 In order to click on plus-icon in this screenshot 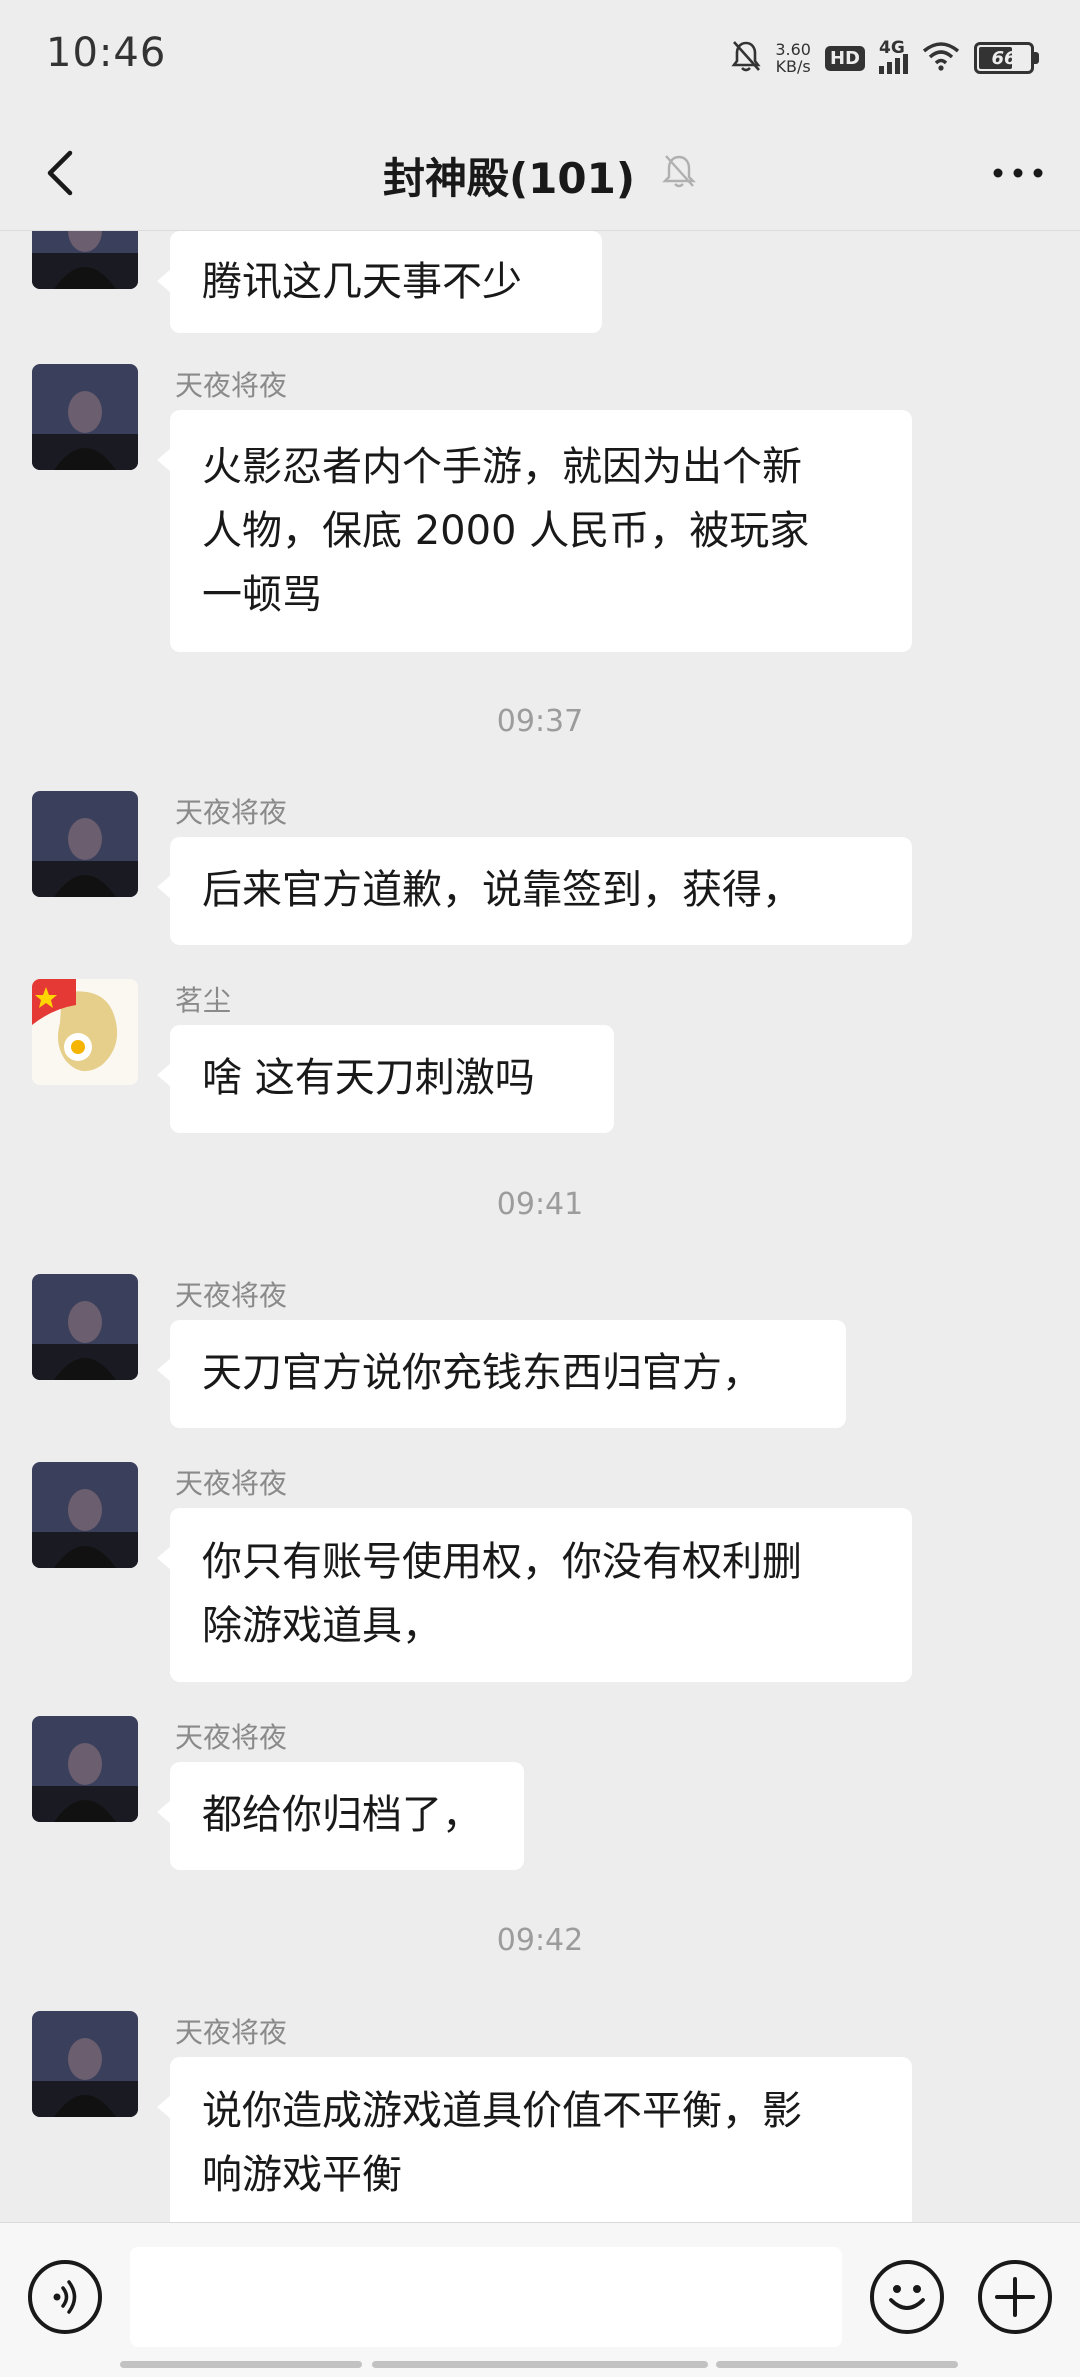, I will do `click(1015, 2297)`.